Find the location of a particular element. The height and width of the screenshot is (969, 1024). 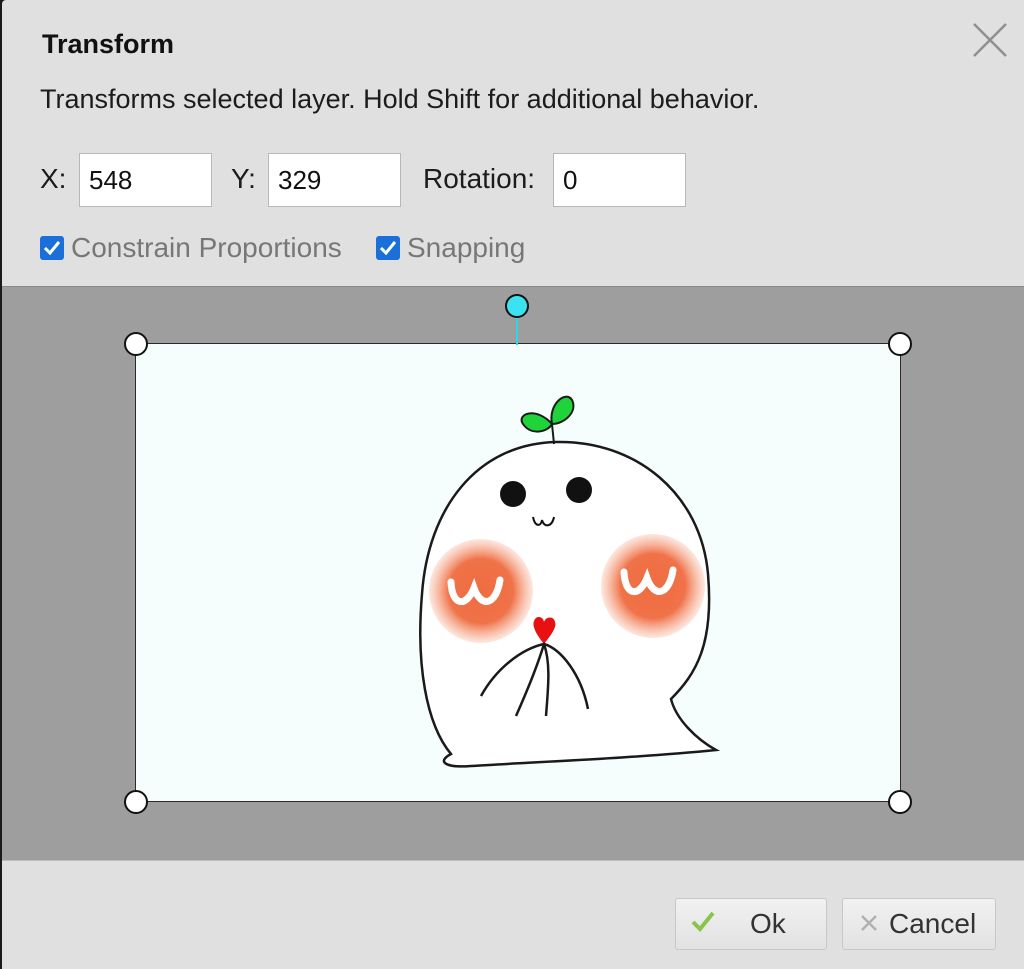

ok-button: Ok is located at coordinates (751, 924).